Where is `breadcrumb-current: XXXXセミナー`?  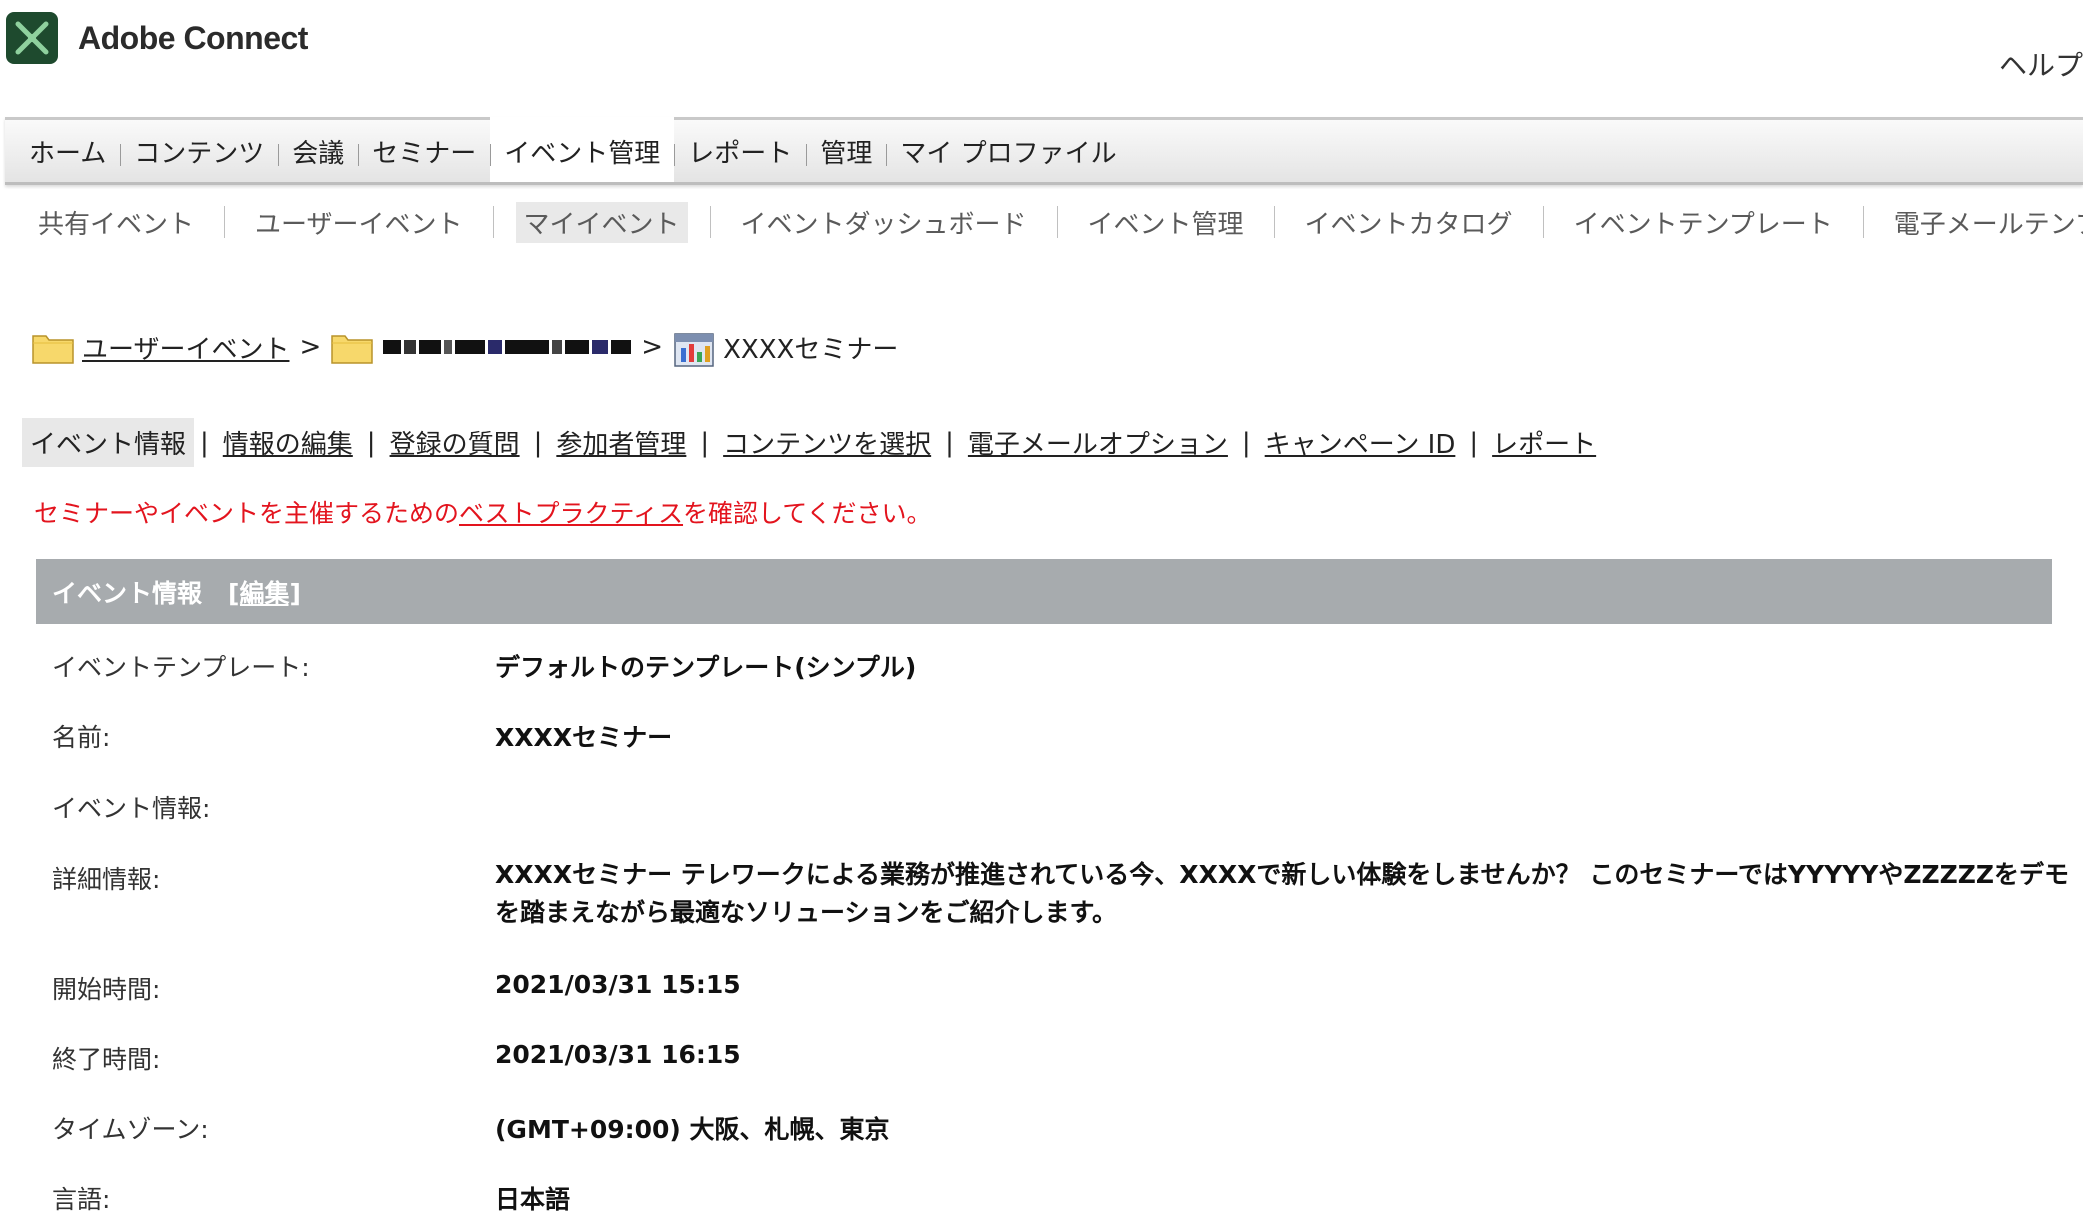
breadcrumb-current: XXXXセミナー is located at coordinates (811, 349).